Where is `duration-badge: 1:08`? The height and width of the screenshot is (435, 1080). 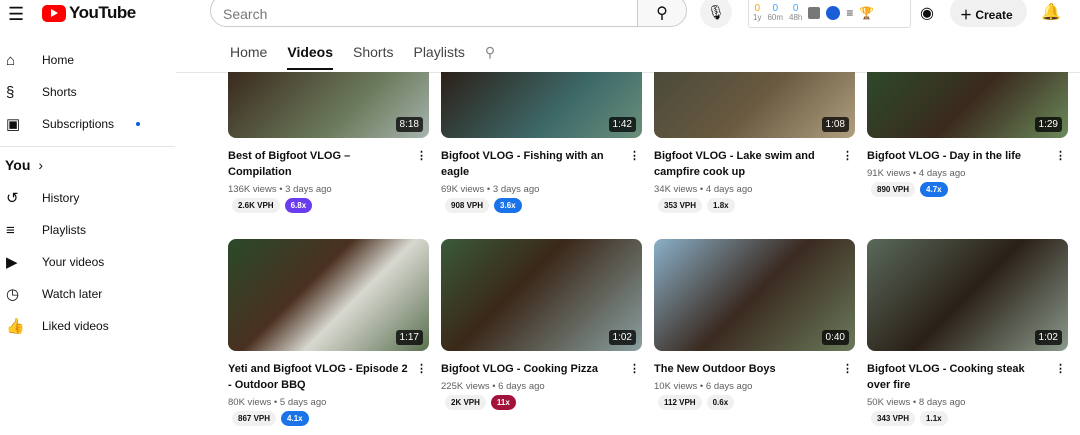 duration-badge: 1:08 is located at coordinates (835, 124).